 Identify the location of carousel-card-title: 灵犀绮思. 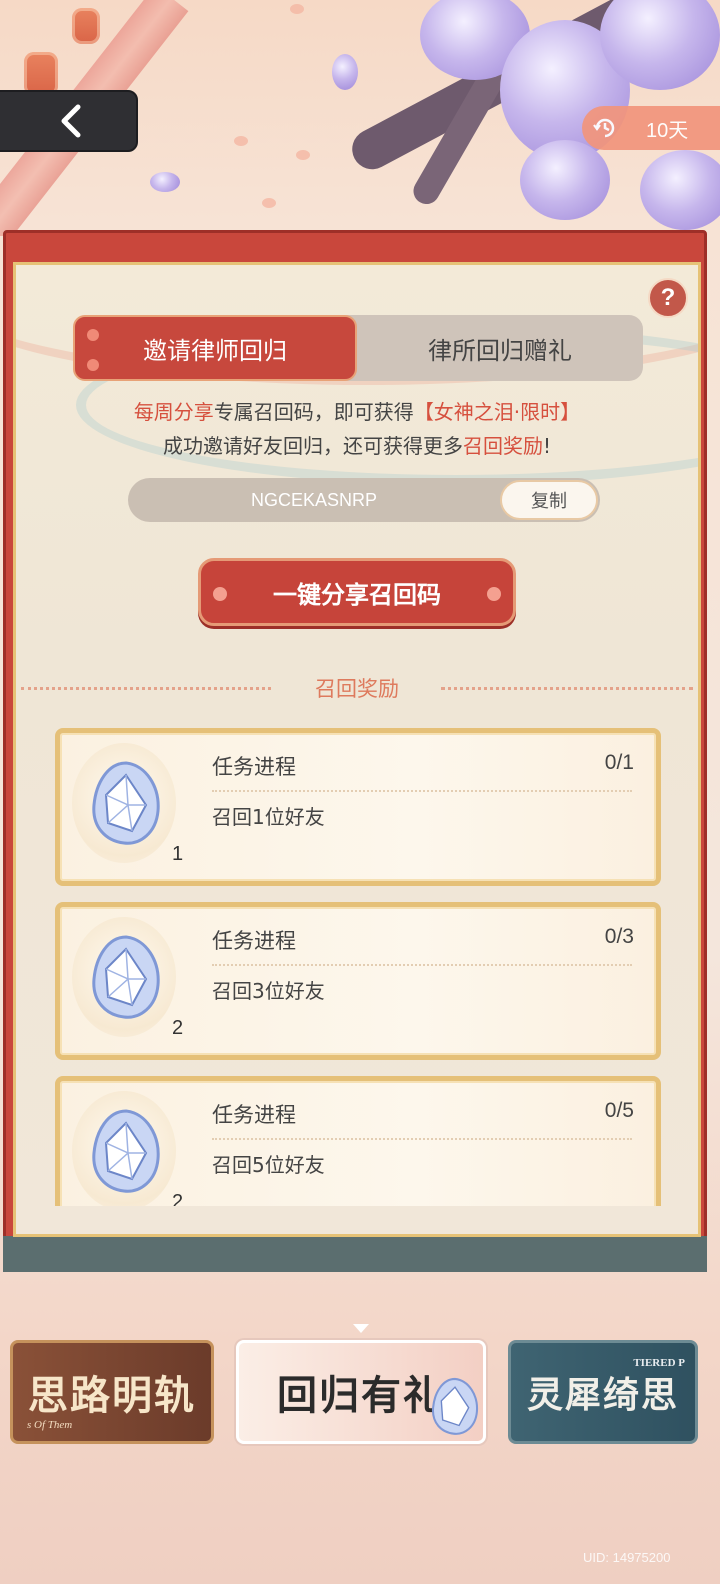
(602, 1395).